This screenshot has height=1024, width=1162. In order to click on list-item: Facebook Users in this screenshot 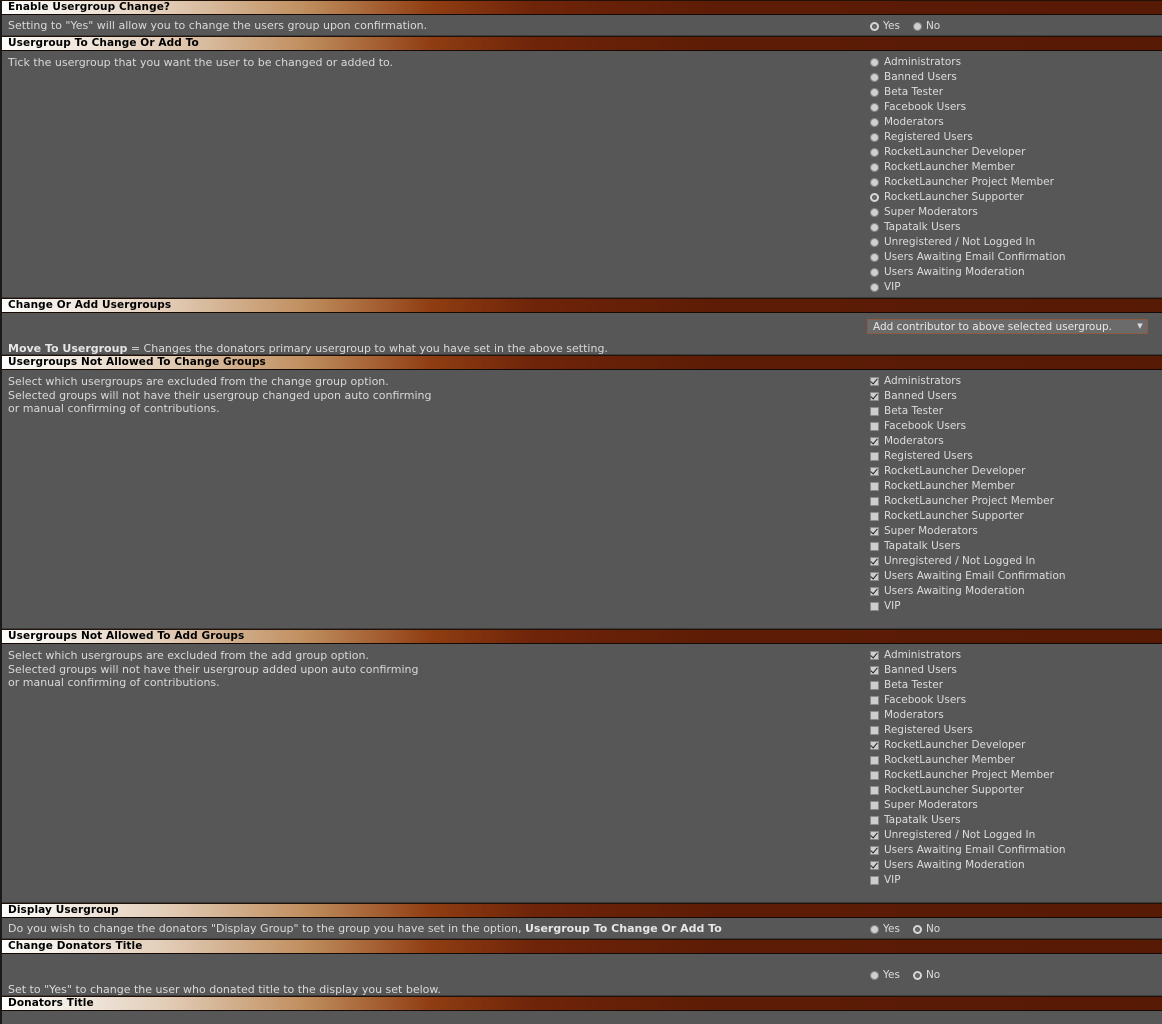, I will do `click(968, 426)`.